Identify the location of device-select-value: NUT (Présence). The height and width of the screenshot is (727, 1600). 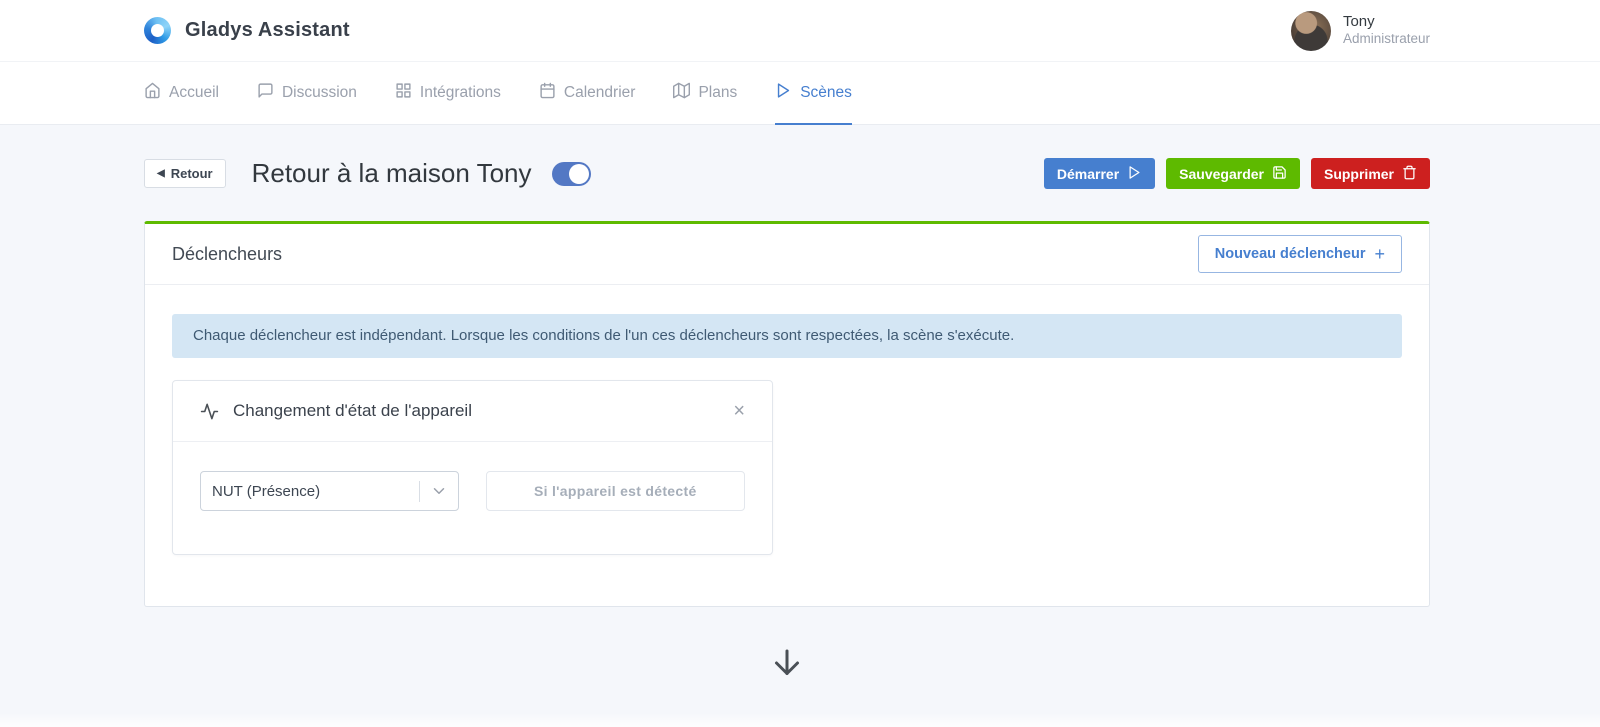
(266, 491).